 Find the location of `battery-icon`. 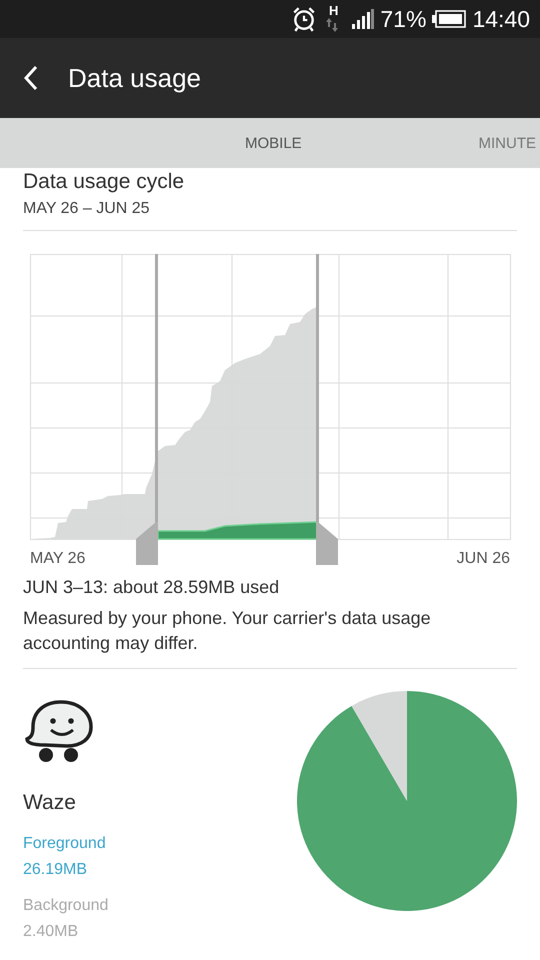

battery-icon is located at coordinates (449, 19).